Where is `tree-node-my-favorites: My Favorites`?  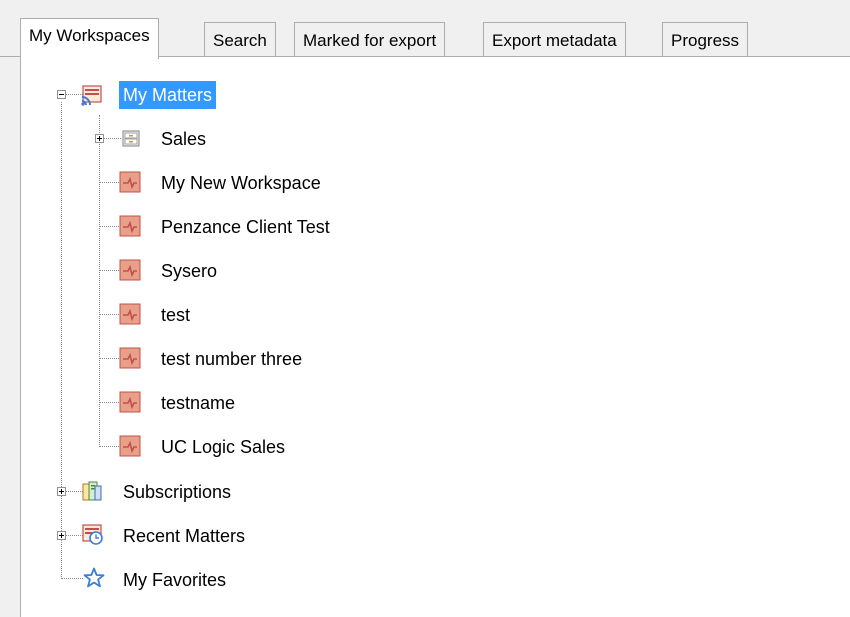 tree-node-my-favorites: My Favorites is located at coordinates (174, 580).